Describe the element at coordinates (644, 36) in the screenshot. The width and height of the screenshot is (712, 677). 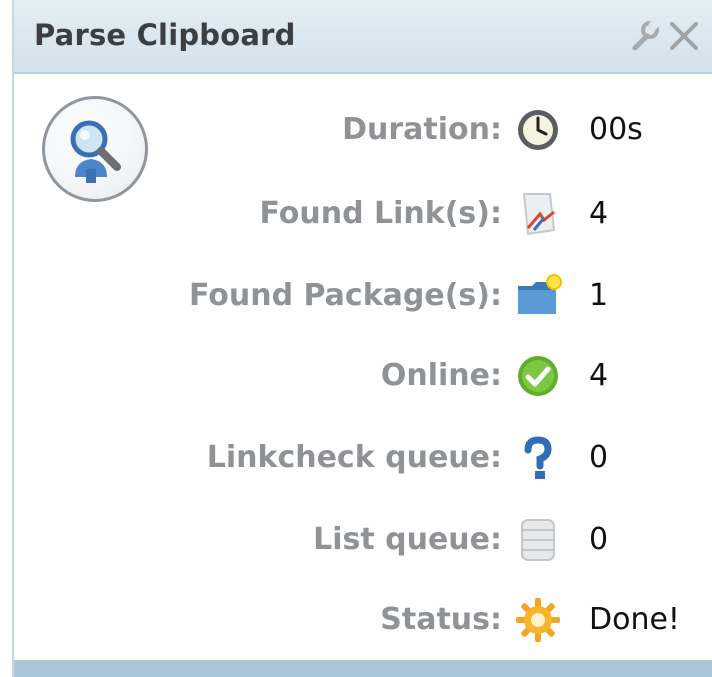
I see `wrench-icon` at that location.